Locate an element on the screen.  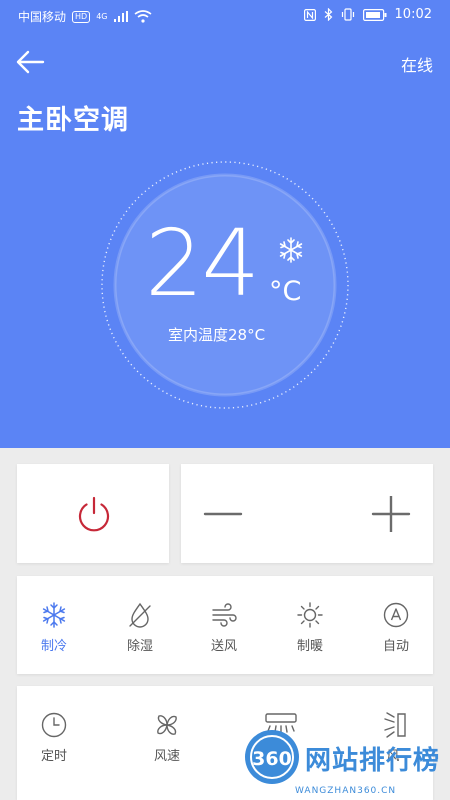
wind-icon is located at coordinates (224, 615).